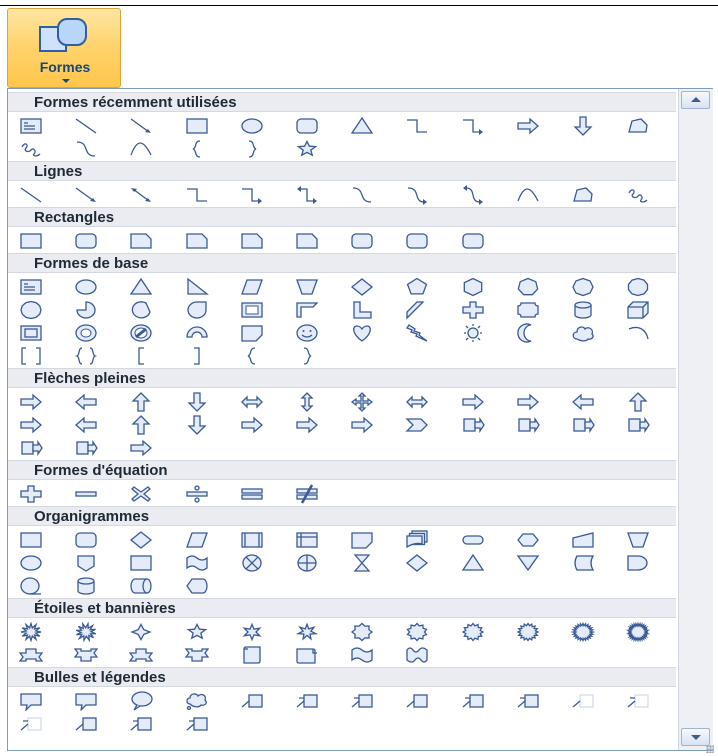 The height and width of the screenshot is (756, 718). Describe the element at coordinates (473, 632) in the screenshot. I see `shape-star-12-button` at that location.